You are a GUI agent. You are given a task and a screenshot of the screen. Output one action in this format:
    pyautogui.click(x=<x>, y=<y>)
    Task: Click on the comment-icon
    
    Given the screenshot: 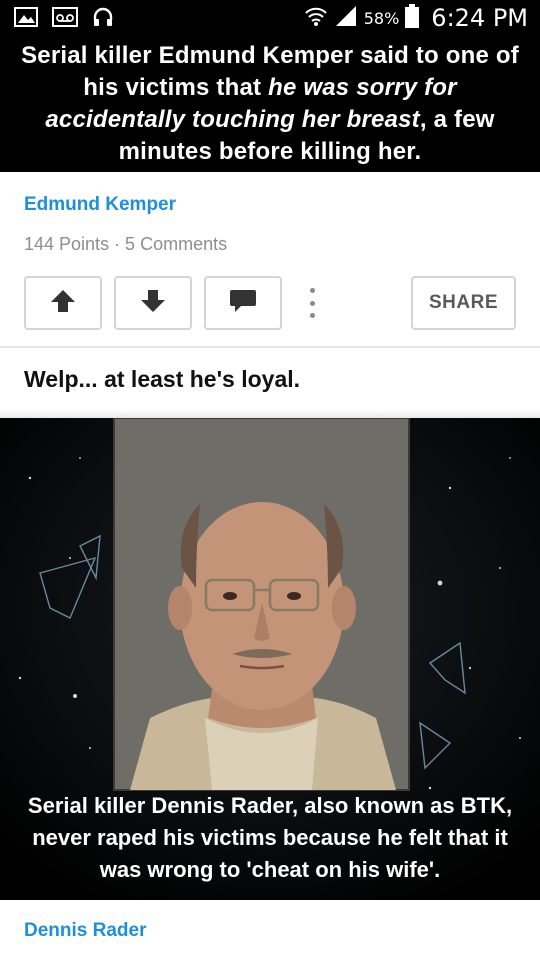 What is the action you would take?
    pyautogui.click(x=243, y=303)
    